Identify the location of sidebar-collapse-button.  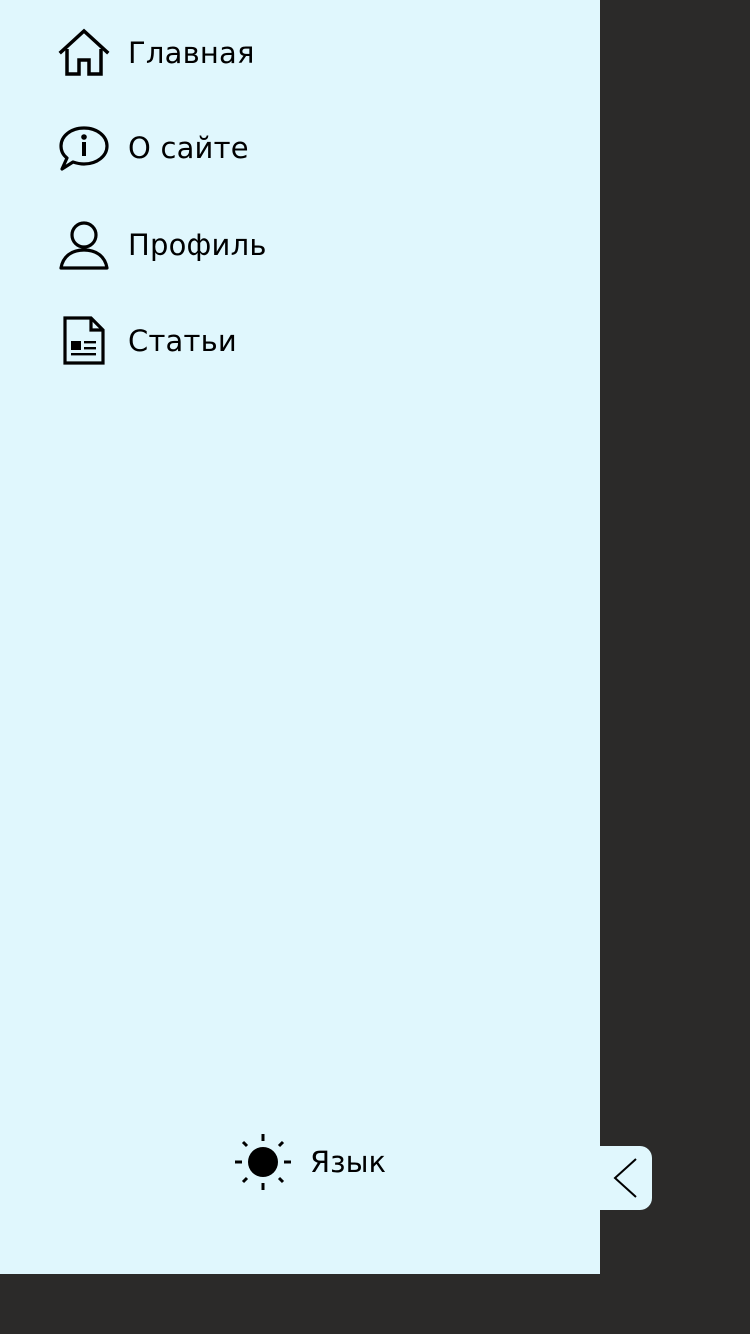
(626, 1178).